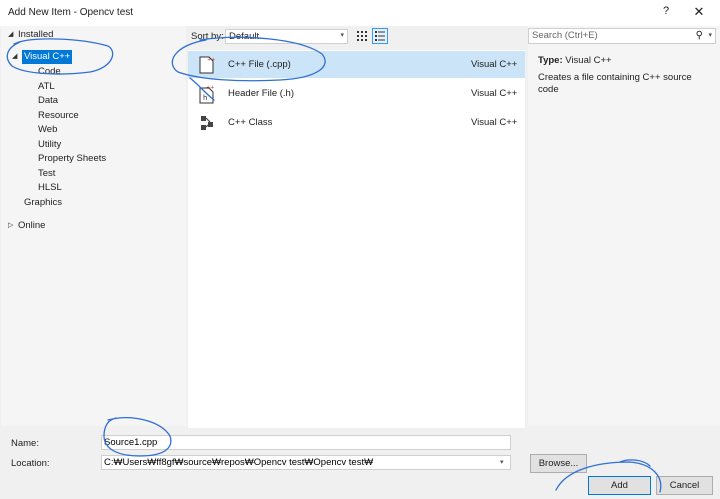 The image size is (720, 499). Describe the element at coordinates (205, 98) in the screenshot. I see `svg-text: h` at that location.